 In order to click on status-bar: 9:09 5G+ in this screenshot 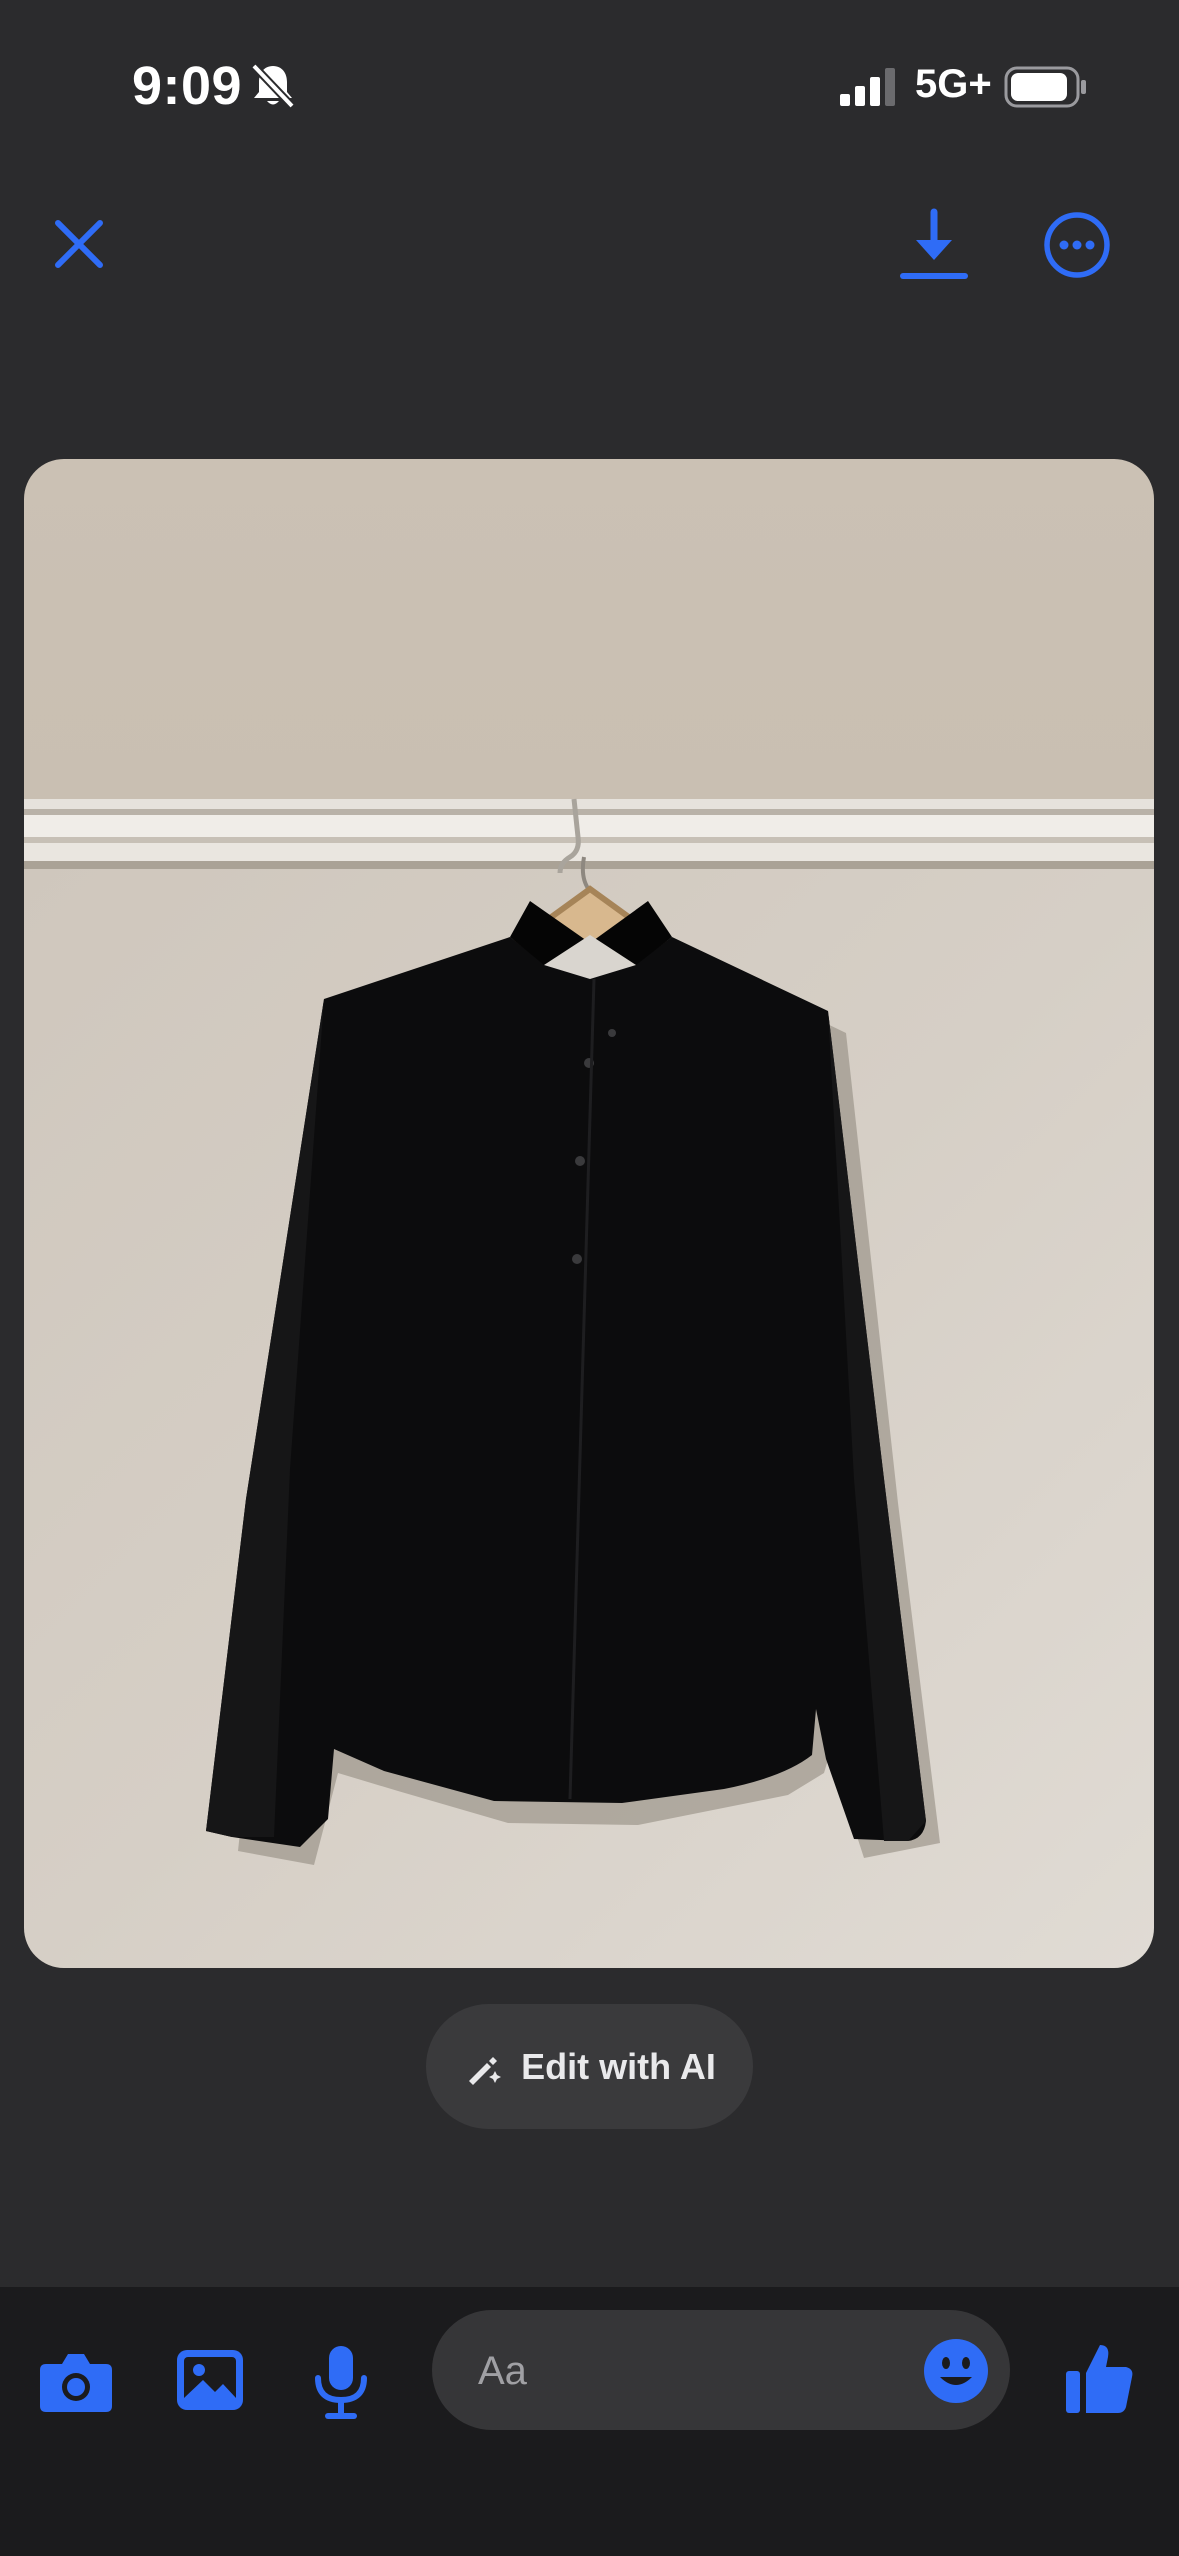, I will do `click(589, 87)`.